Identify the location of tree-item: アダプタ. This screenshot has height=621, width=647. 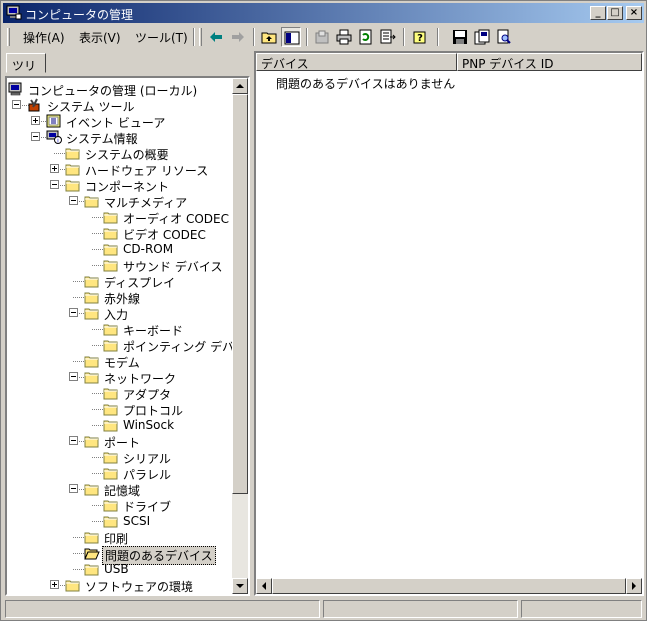
(121, 393).